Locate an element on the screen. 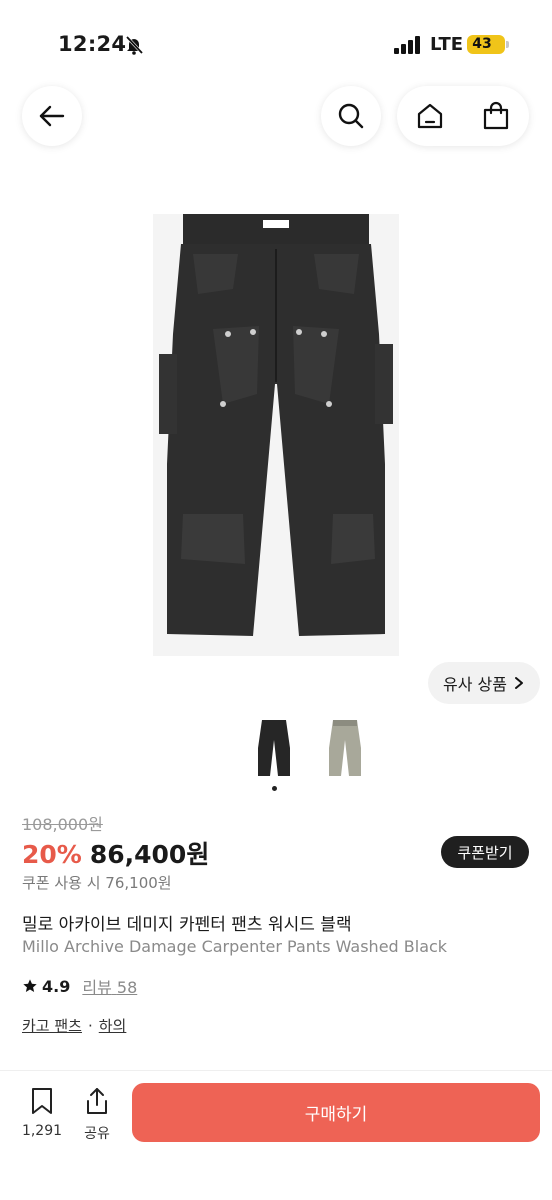  get-coupon-button: 쿠폰받기 is located at coordinates (485, 852).